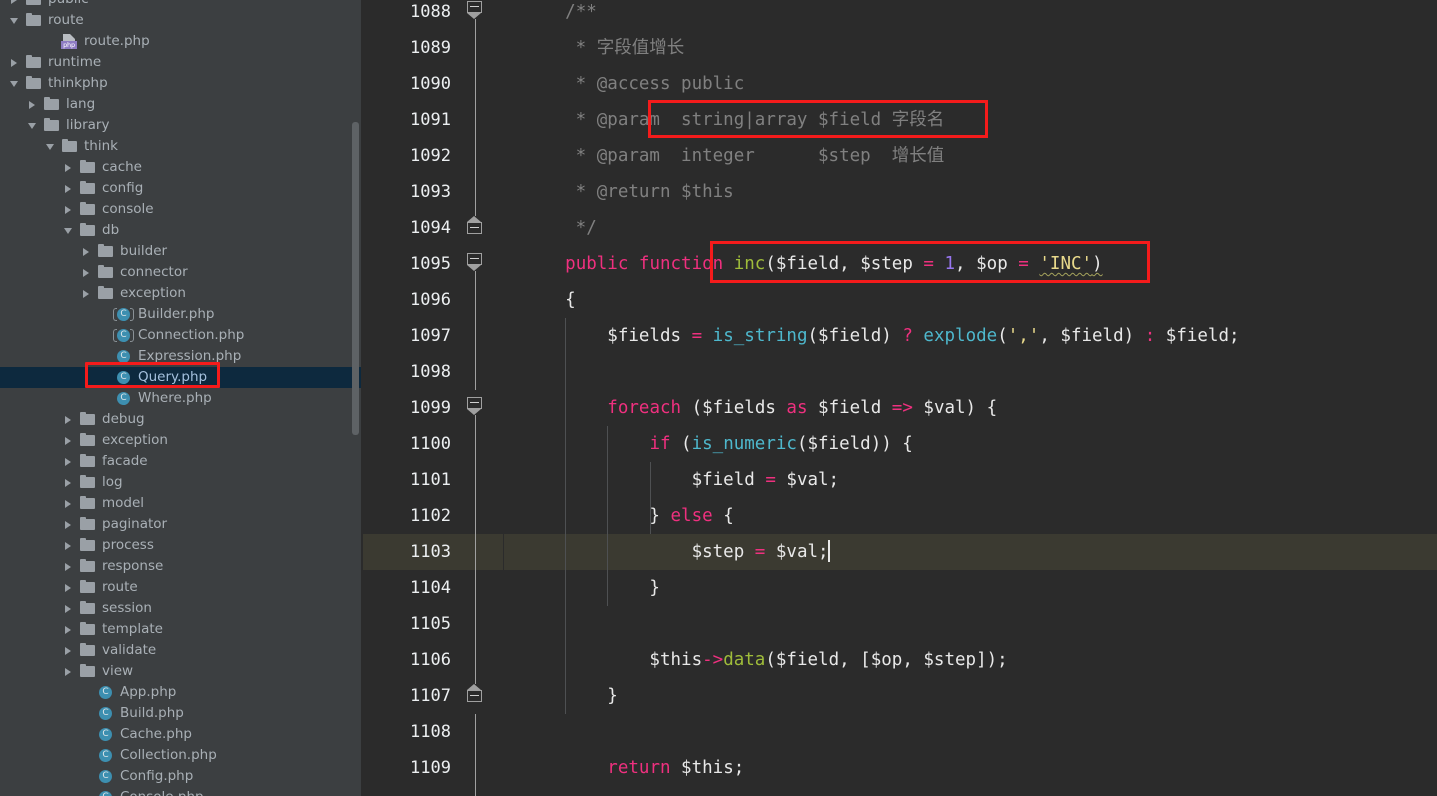 This screenshot has height=796, width=1437. I want to click on tree-file-item: C Config.php, so click(181, 776).